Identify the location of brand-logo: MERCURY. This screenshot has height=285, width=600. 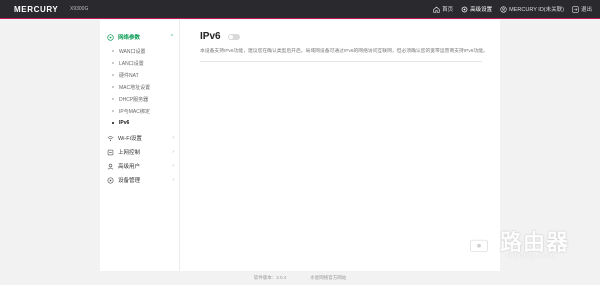
(36, 9).